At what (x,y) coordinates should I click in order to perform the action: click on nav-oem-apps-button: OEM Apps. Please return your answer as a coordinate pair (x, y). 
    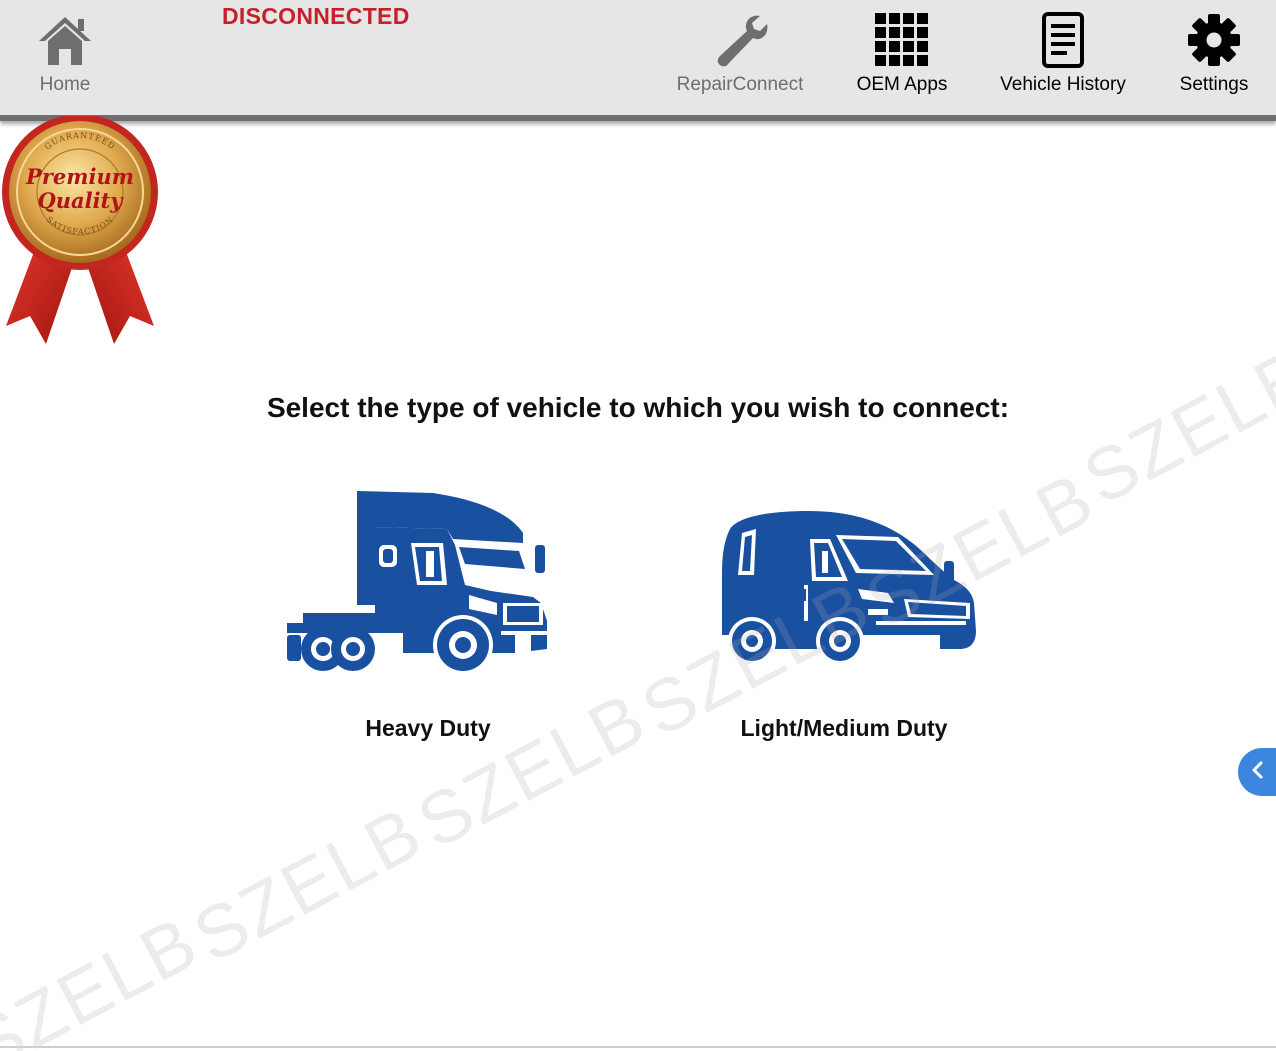
    Looking at the image, I should click on (902, 57).